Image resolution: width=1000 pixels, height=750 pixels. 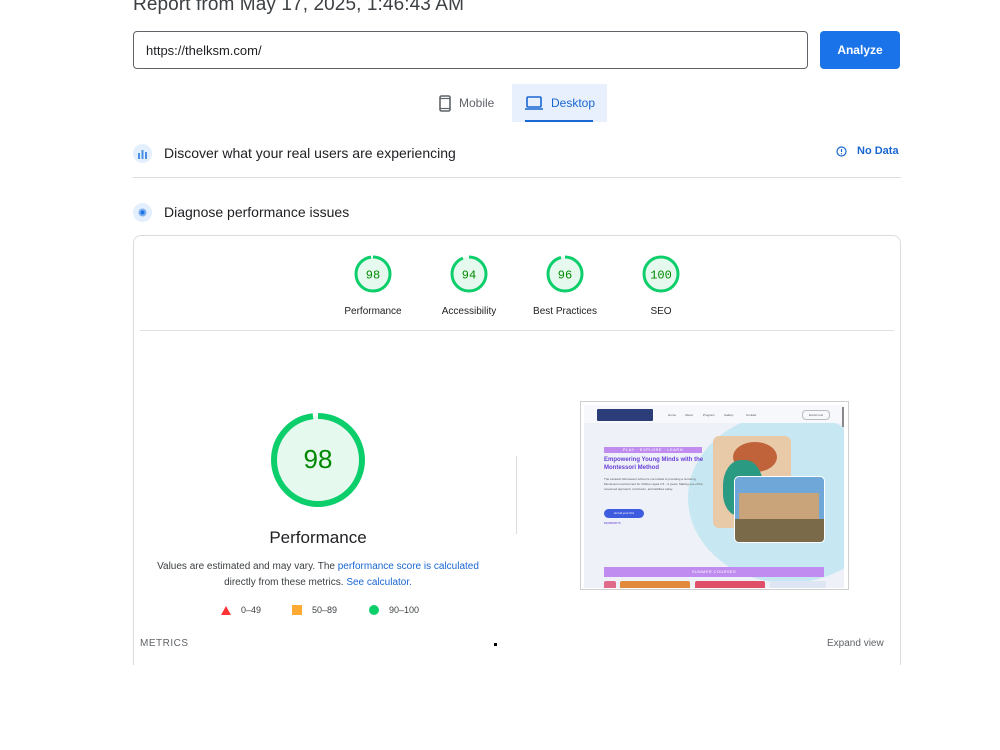 I want to click on score-ring: 96, so click(x=565, y=274).